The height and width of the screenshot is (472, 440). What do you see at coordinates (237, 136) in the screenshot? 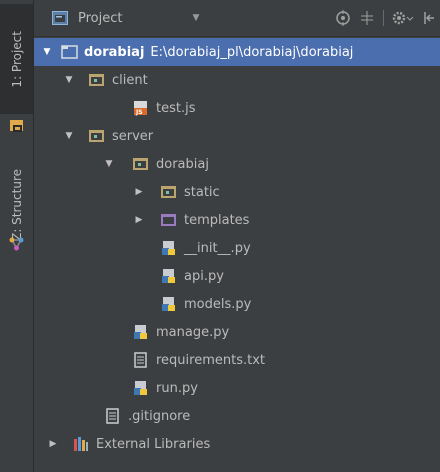
I see `tree-item-server: ▼ server` at bounding box center [237, 136].